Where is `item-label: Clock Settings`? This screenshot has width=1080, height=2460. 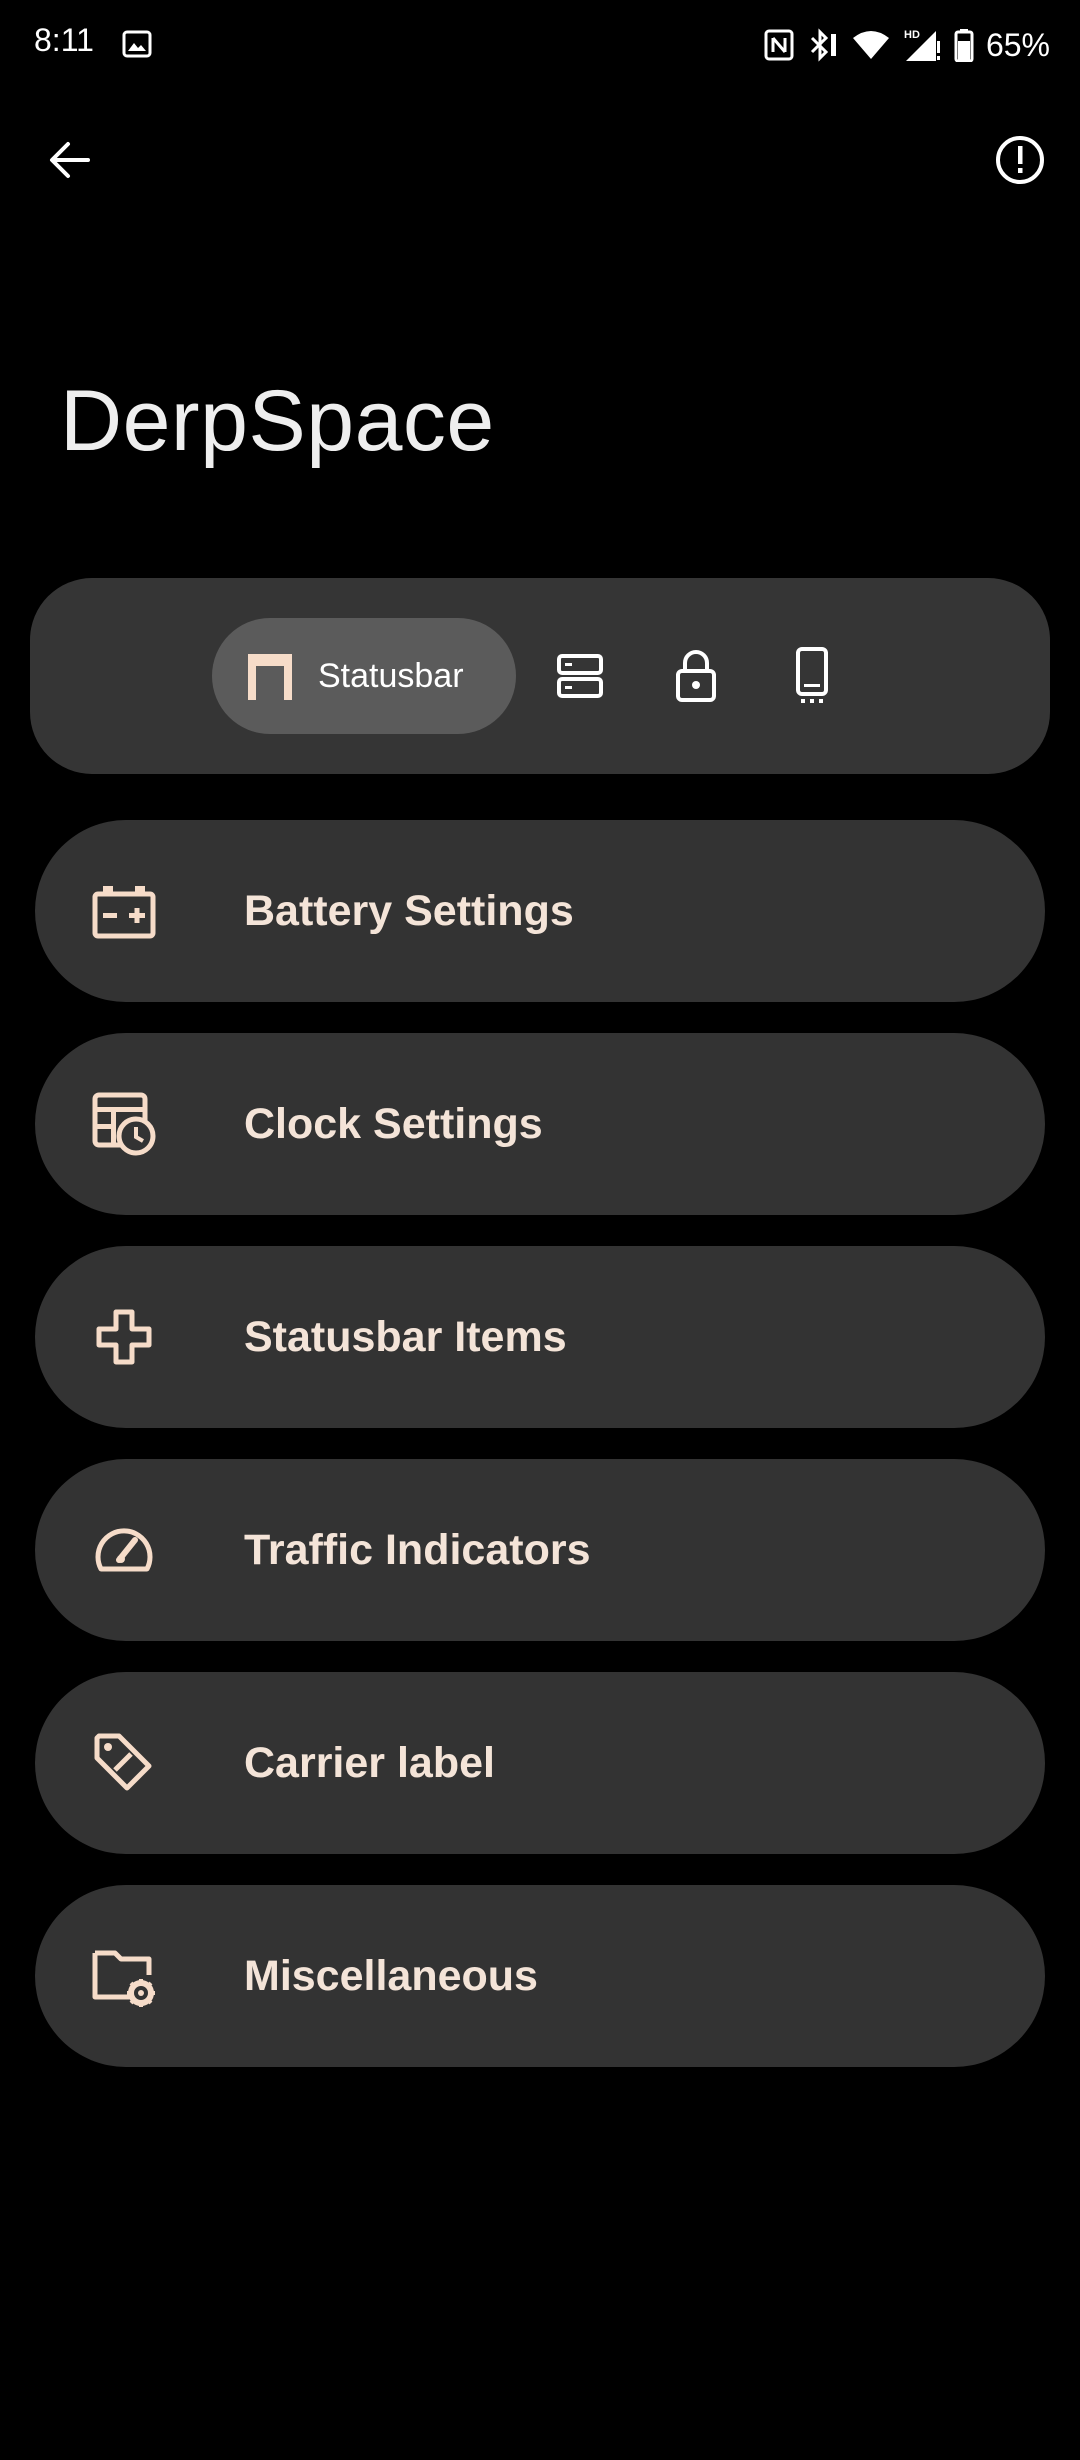
item-label: Clock Settings is located at coordinates (393, 1123).